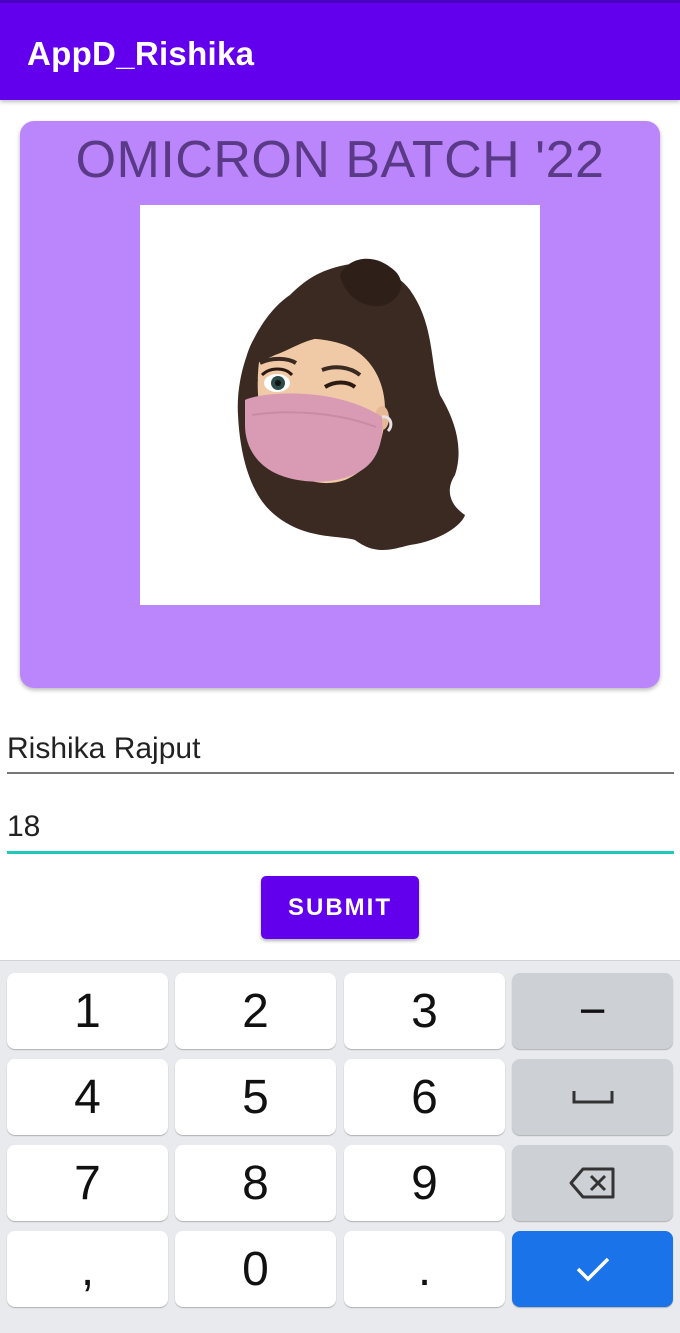  I want to click on key-2: 2, so click(255, 1011).